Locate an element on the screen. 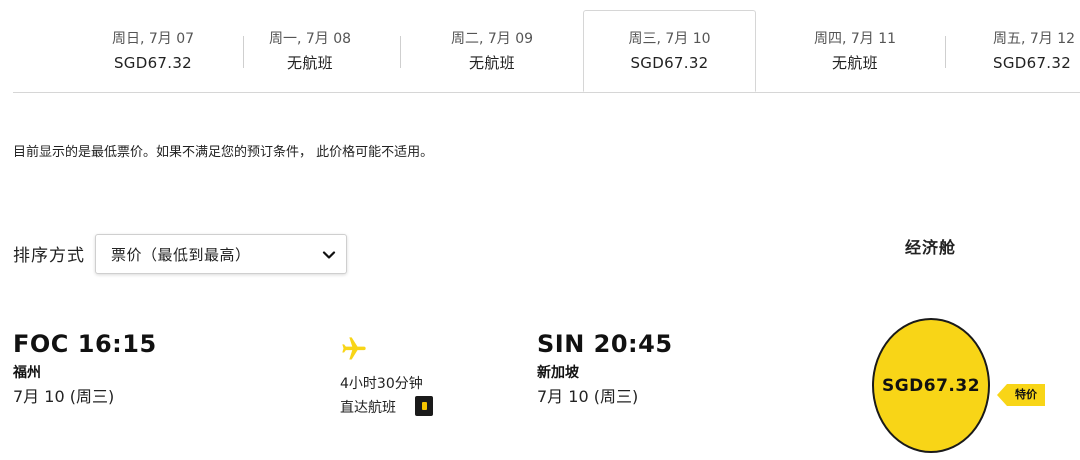 The height and width of the screenshot is (460, 1080). fare-notice: 目前显示的是最低票价。如果不满足您的预订条件， 此价格可能不适用。 is located at coordinates (223, 152).